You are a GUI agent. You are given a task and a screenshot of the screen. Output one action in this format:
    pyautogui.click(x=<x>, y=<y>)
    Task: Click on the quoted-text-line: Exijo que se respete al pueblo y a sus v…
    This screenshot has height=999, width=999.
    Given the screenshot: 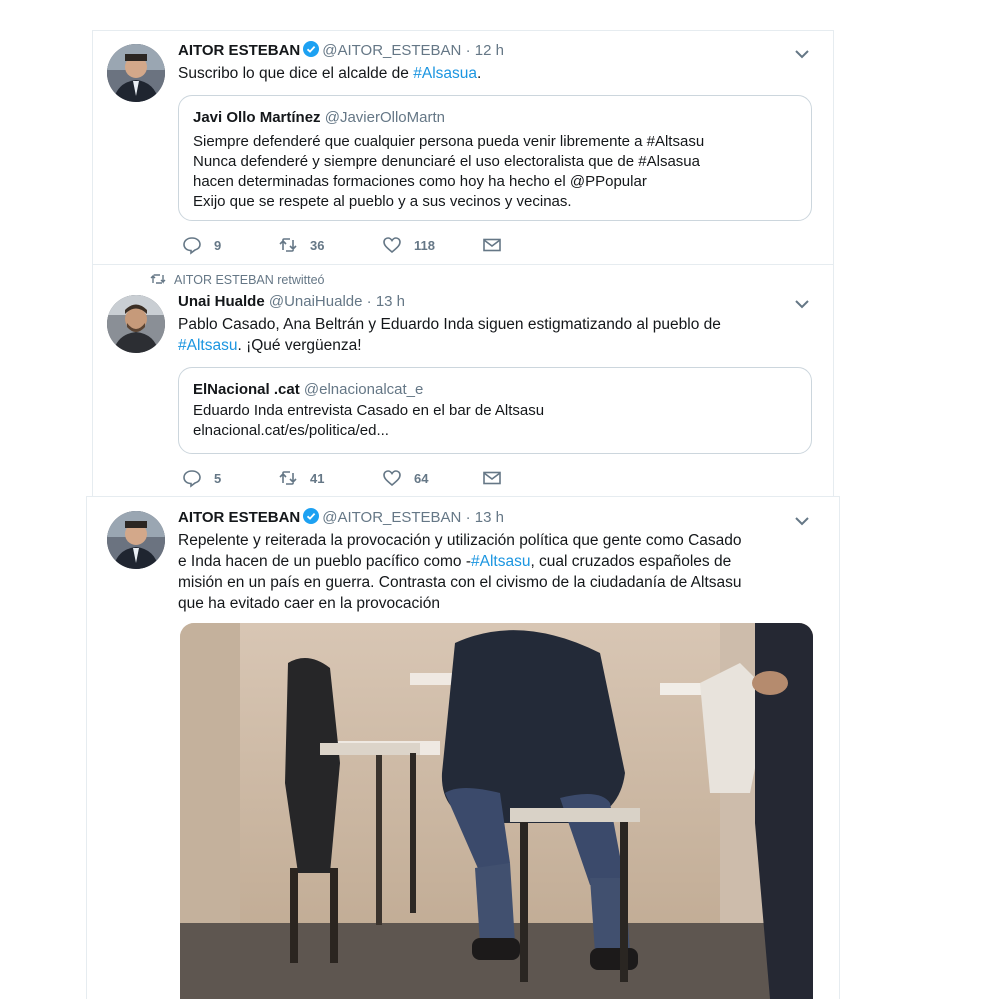 What is the action you would take?
    pyautogui.click(x=382, y=201)
    